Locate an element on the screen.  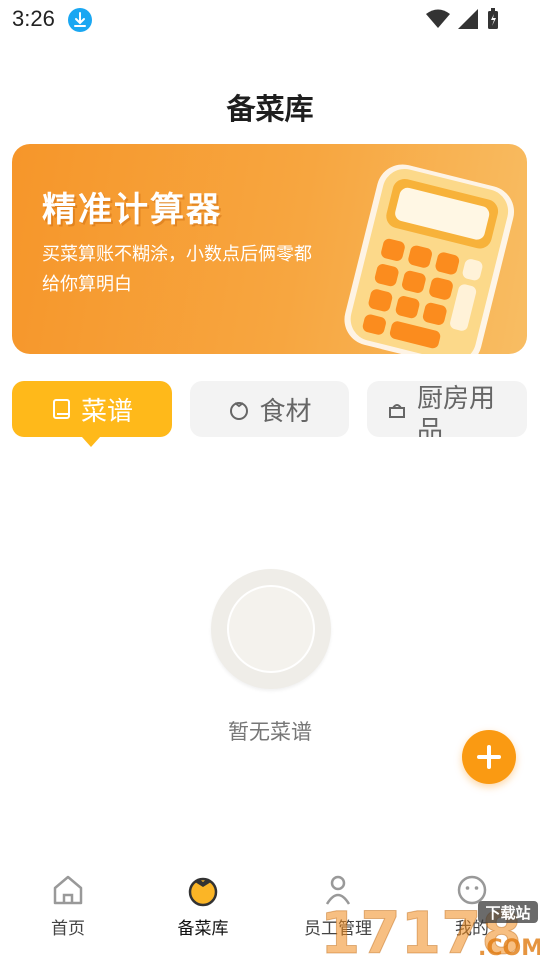
calculator-illustration is located at coordinates (429, 259).